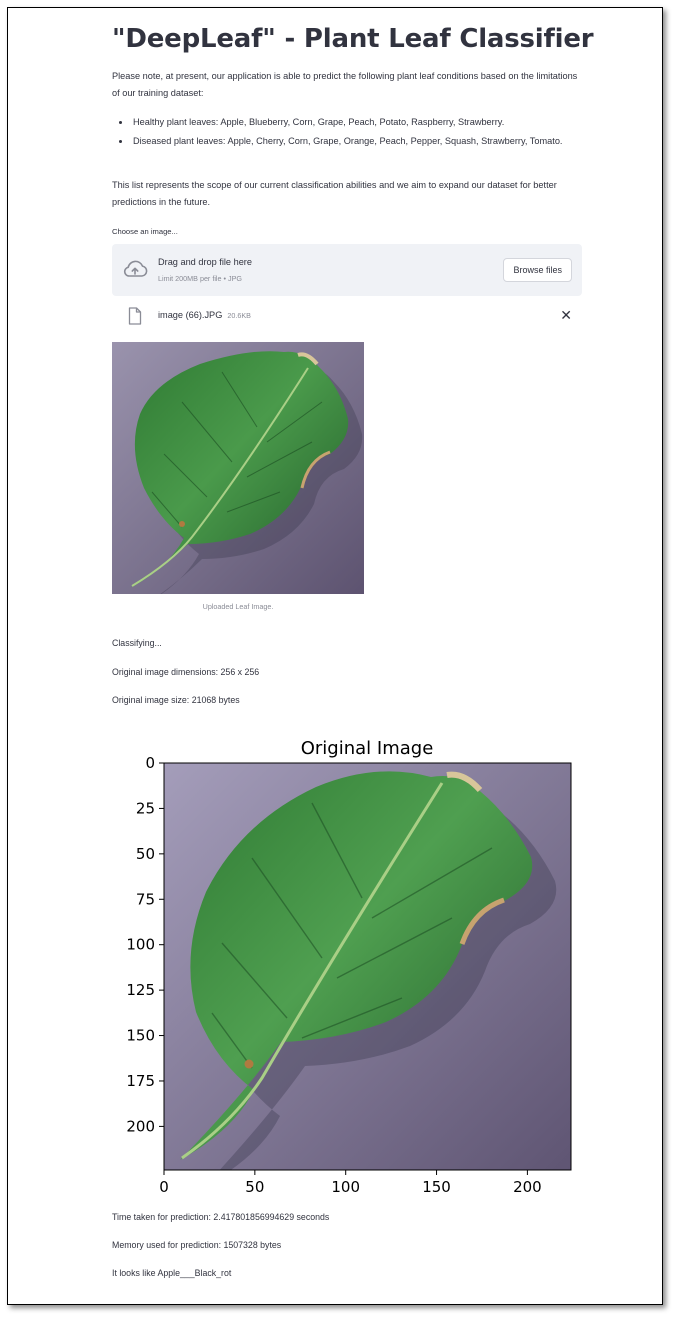 The height and width of the screenshot is (1323, 681). What do you see at coordinates (367, 748) in the screenshot?
I see `plot-title: Original Image` at bounding box center [367, 748].